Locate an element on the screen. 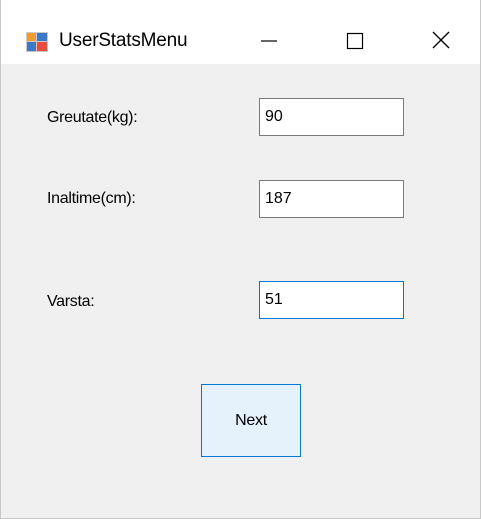 The image size is (481, 519). close-icon is located at coordinates (441, 40).